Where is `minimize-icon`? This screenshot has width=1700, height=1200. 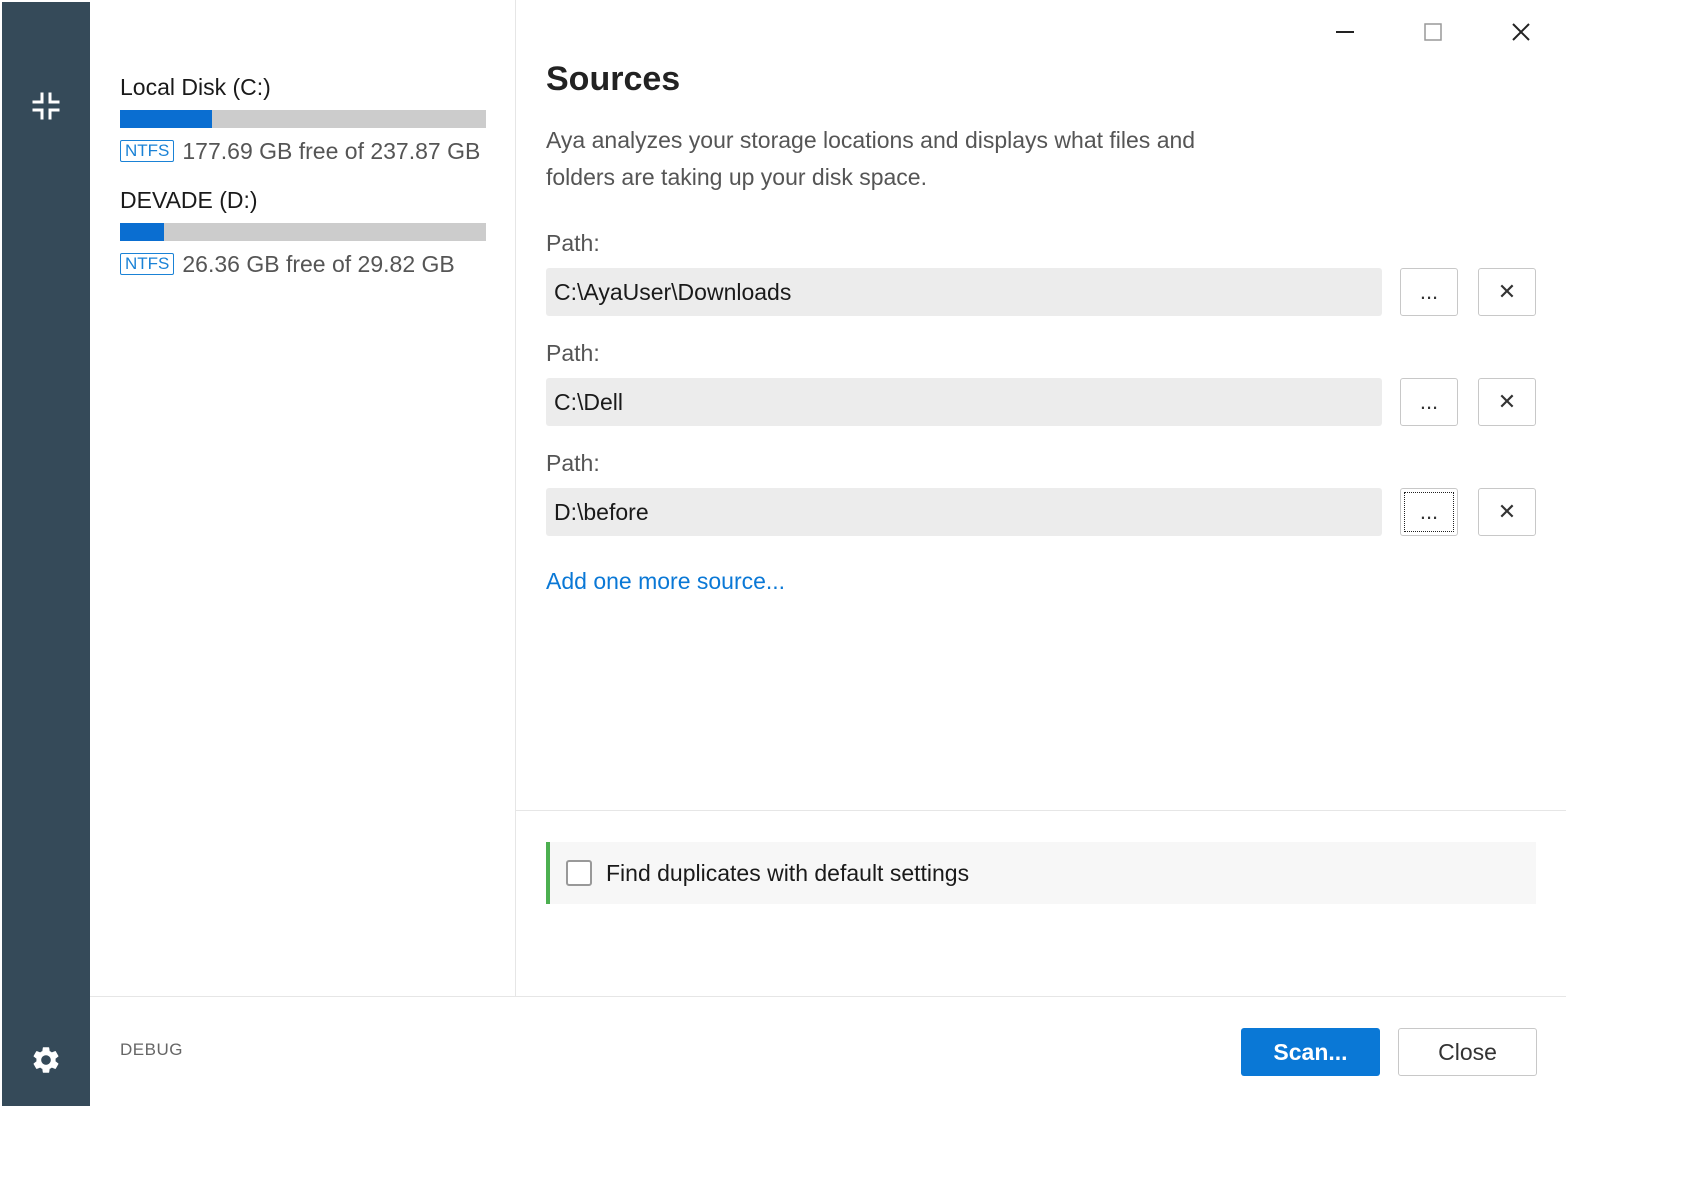
minimize-icon is located at coordinates (1345, 32).